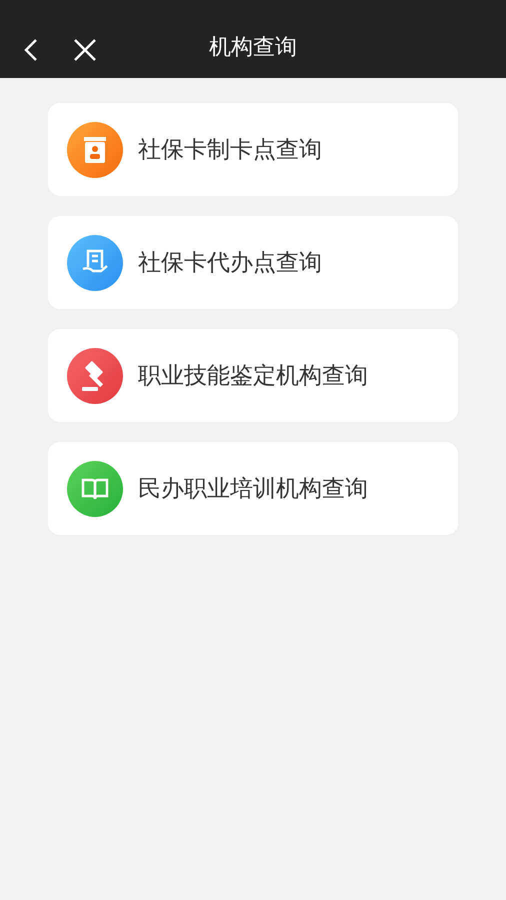  I want to click on document-hand-icon, so click(95, 262).